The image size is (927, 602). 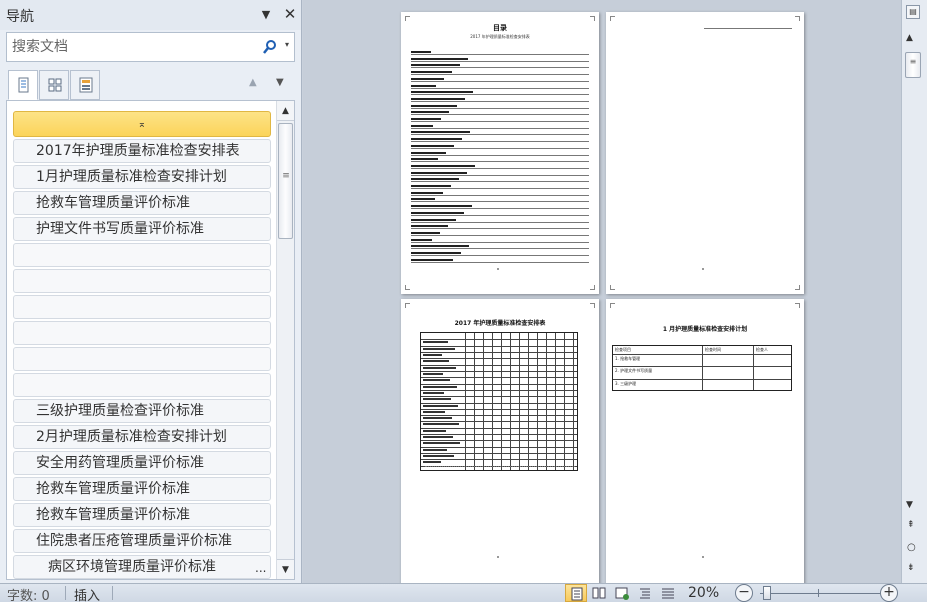 What do you see at coordinates (500, 153) in the screenshot?
I see `page-thumbnail-1: 目录 2017 年护理质量标准检查安排表` at bounding box center [500, 153].